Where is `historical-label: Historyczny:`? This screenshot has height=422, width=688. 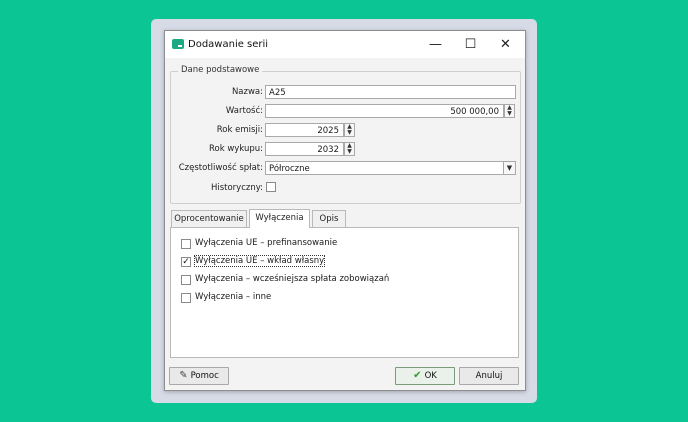 historical-label: Historyczny: is located at coordinates (236, 188).